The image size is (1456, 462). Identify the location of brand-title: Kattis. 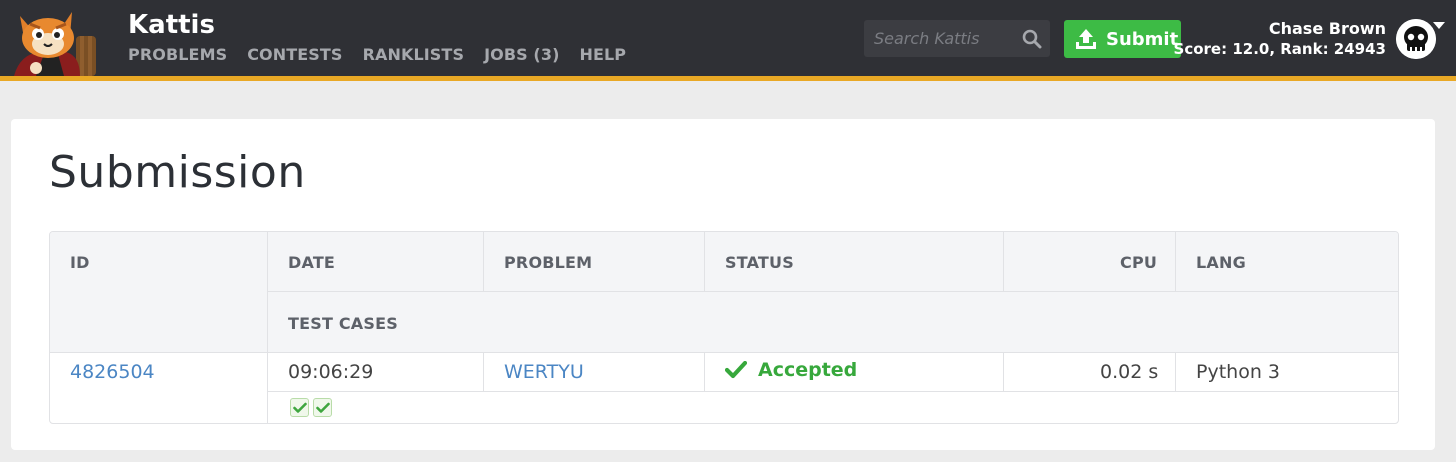
(171, 25).